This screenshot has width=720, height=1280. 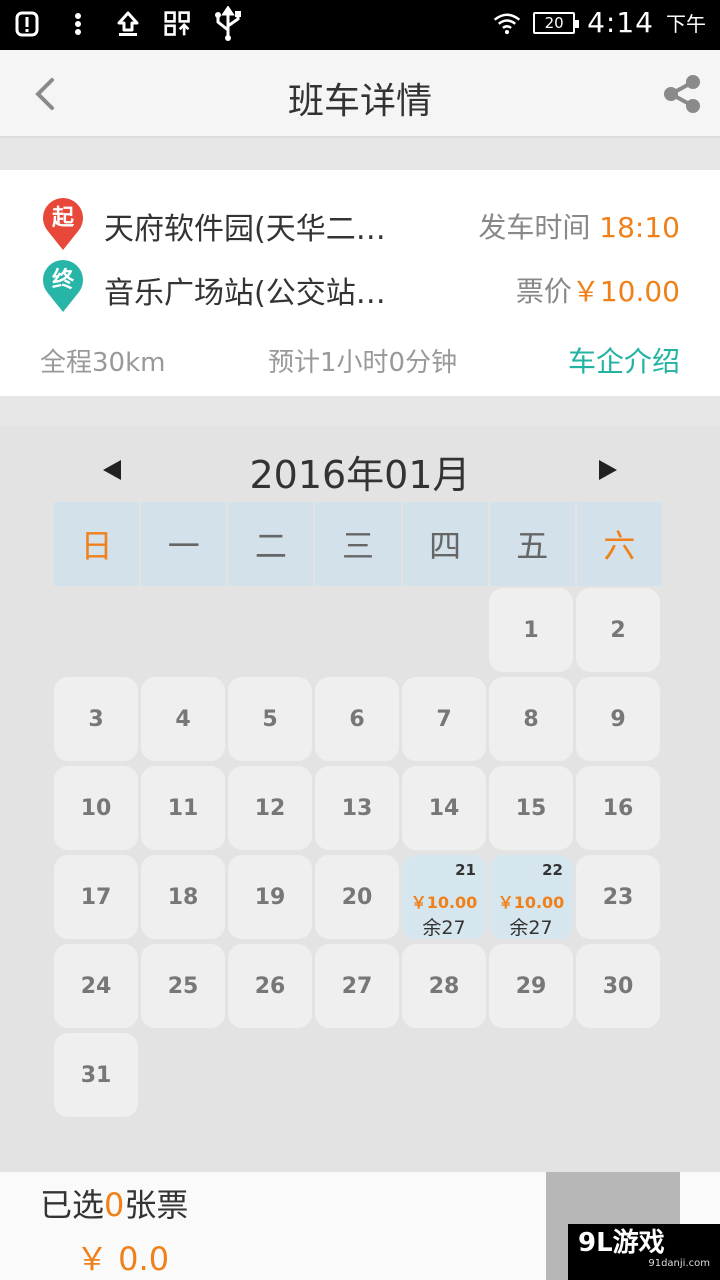 I want to click on weekday-sat: 六, so click(x=619, y=544).